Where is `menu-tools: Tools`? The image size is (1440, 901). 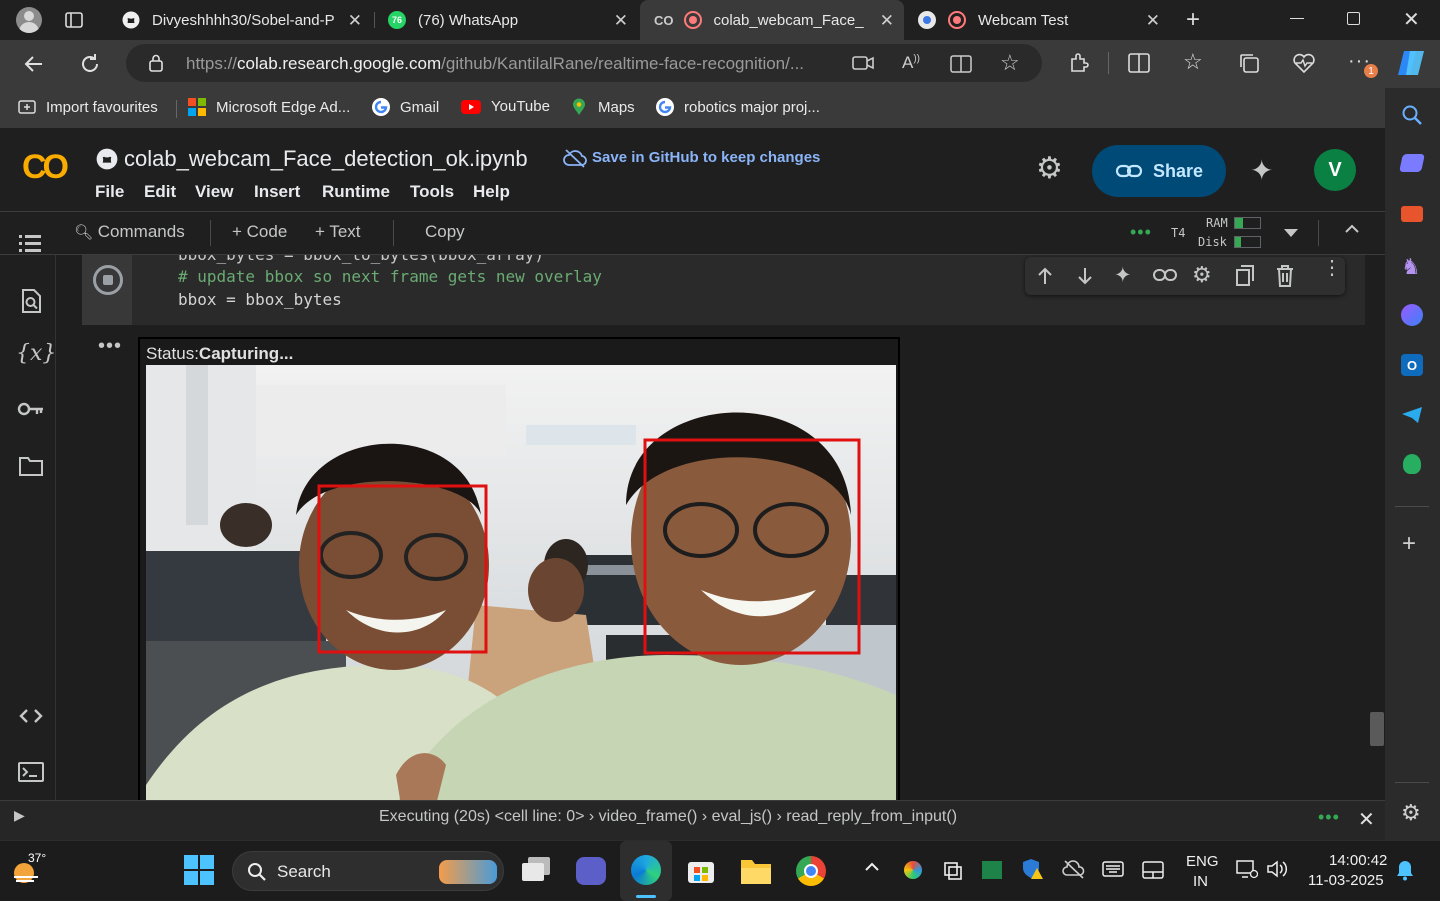 menu-tools: Tools is located at coordinates (432, 192).